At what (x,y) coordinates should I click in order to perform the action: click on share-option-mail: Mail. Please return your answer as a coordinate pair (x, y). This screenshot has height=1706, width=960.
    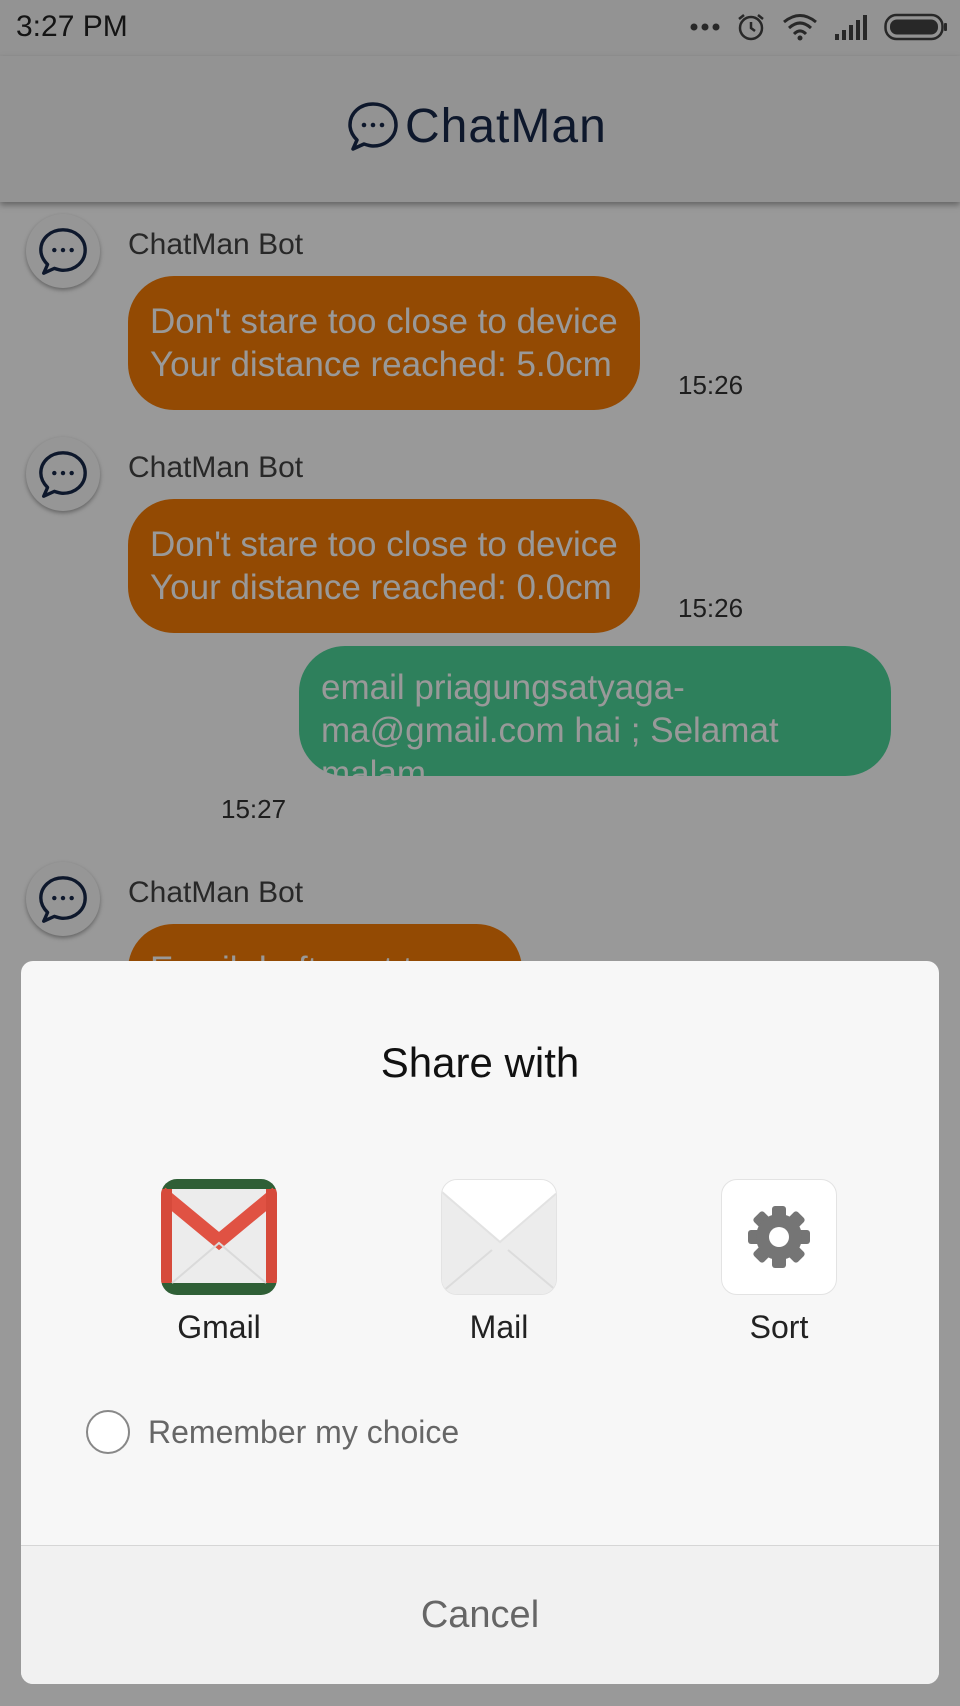
    Looking at the image, I should click on (499, 1274).